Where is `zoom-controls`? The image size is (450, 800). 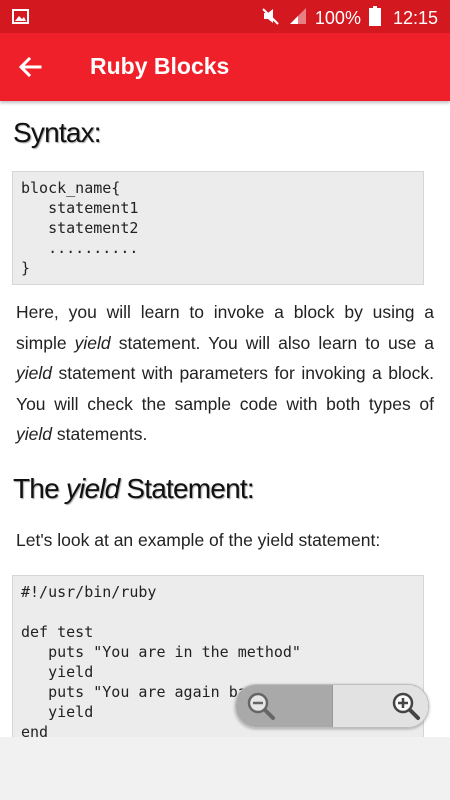
zoom-controls is located at coordinates (332, 706).